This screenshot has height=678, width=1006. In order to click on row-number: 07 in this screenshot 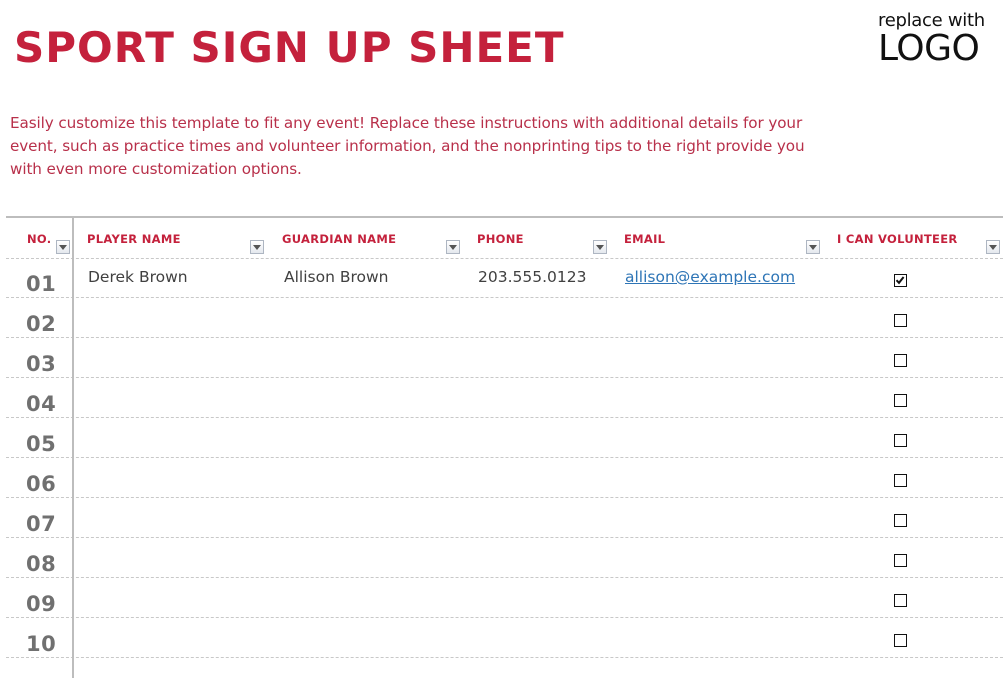, I will do `click(41, 524)`.